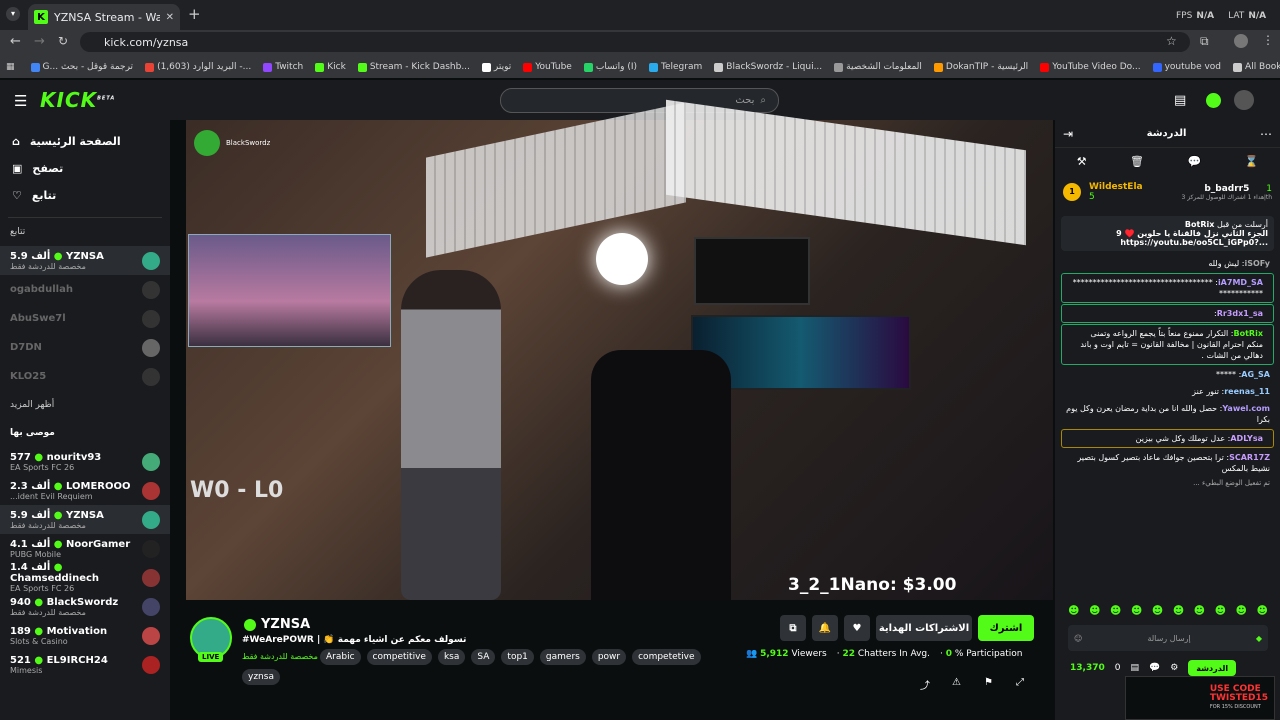 The height and width of the screenshot is (720, 1280). Describe the element at coordinates (85, 461) in the screenshot. I see `recommended-channel: 577 ● nouritv93 EA Sports FC 26` at that location.